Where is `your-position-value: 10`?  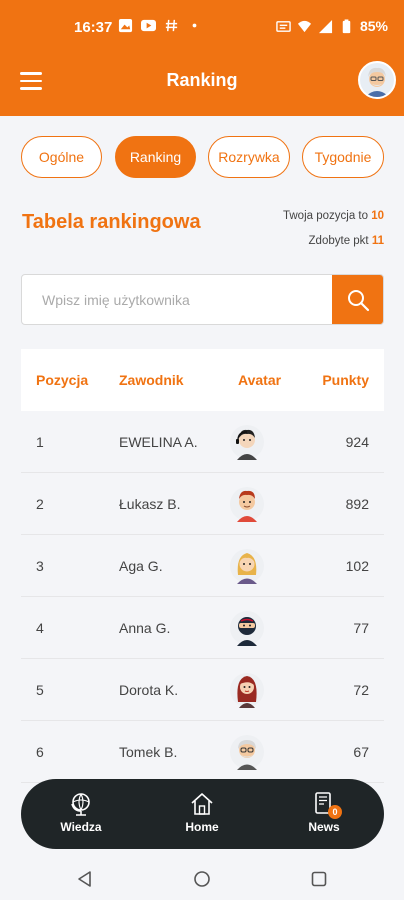
your-position-value: 10 is located at coordinates (377, 216).